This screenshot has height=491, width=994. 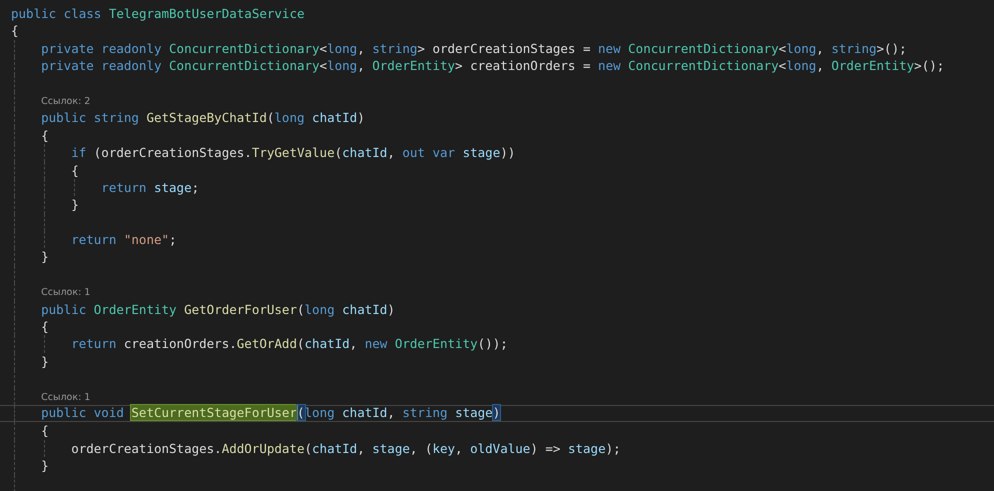 What do you see at coordinates (293, 152) in the screenshot?
I see `code-line: if (orderCreationStages.TryGetValue(chatId, out var stage))` at bounding box center [293, 152].